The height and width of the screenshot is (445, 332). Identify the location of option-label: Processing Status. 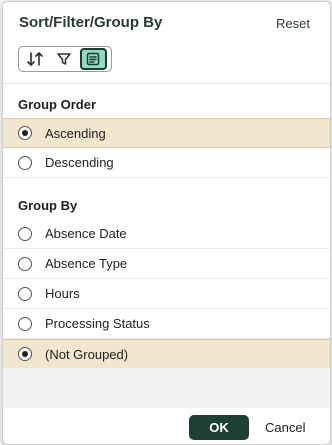
(97, 323).